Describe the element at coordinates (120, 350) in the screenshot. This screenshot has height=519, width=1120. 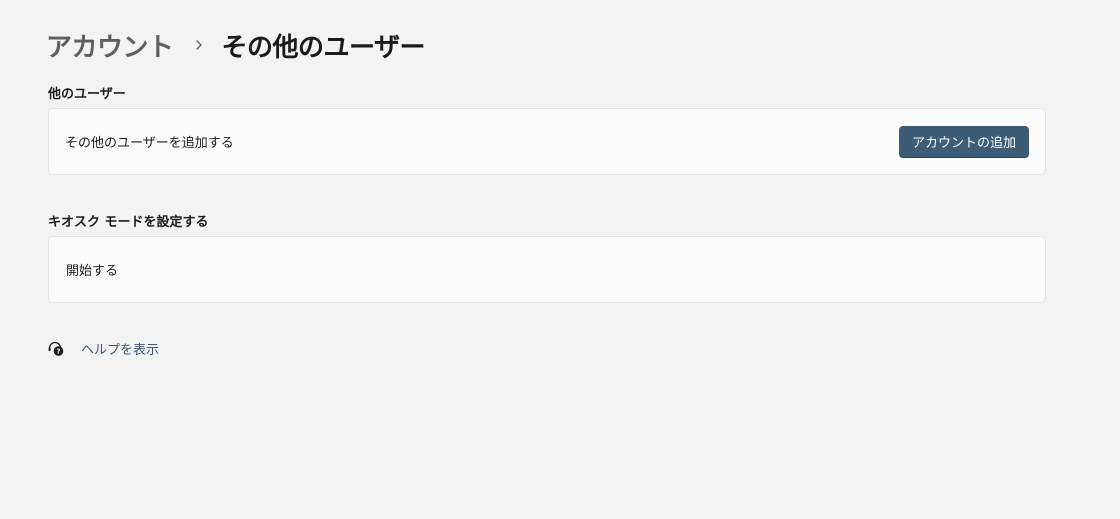
I see `get-help-label: ヘルプを表示` at that location.